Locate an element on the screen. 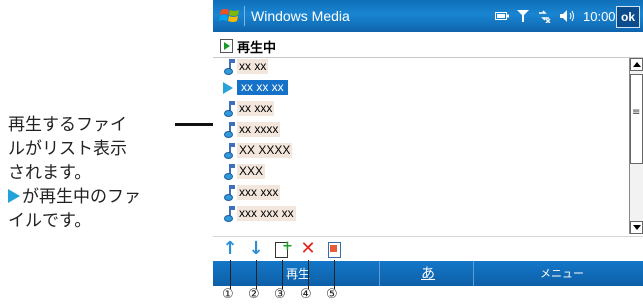  callout-text: 再生するファイ ルがリスト表示 されます。 が再生中のファ イルです。 is located at coordinates (90, 173).